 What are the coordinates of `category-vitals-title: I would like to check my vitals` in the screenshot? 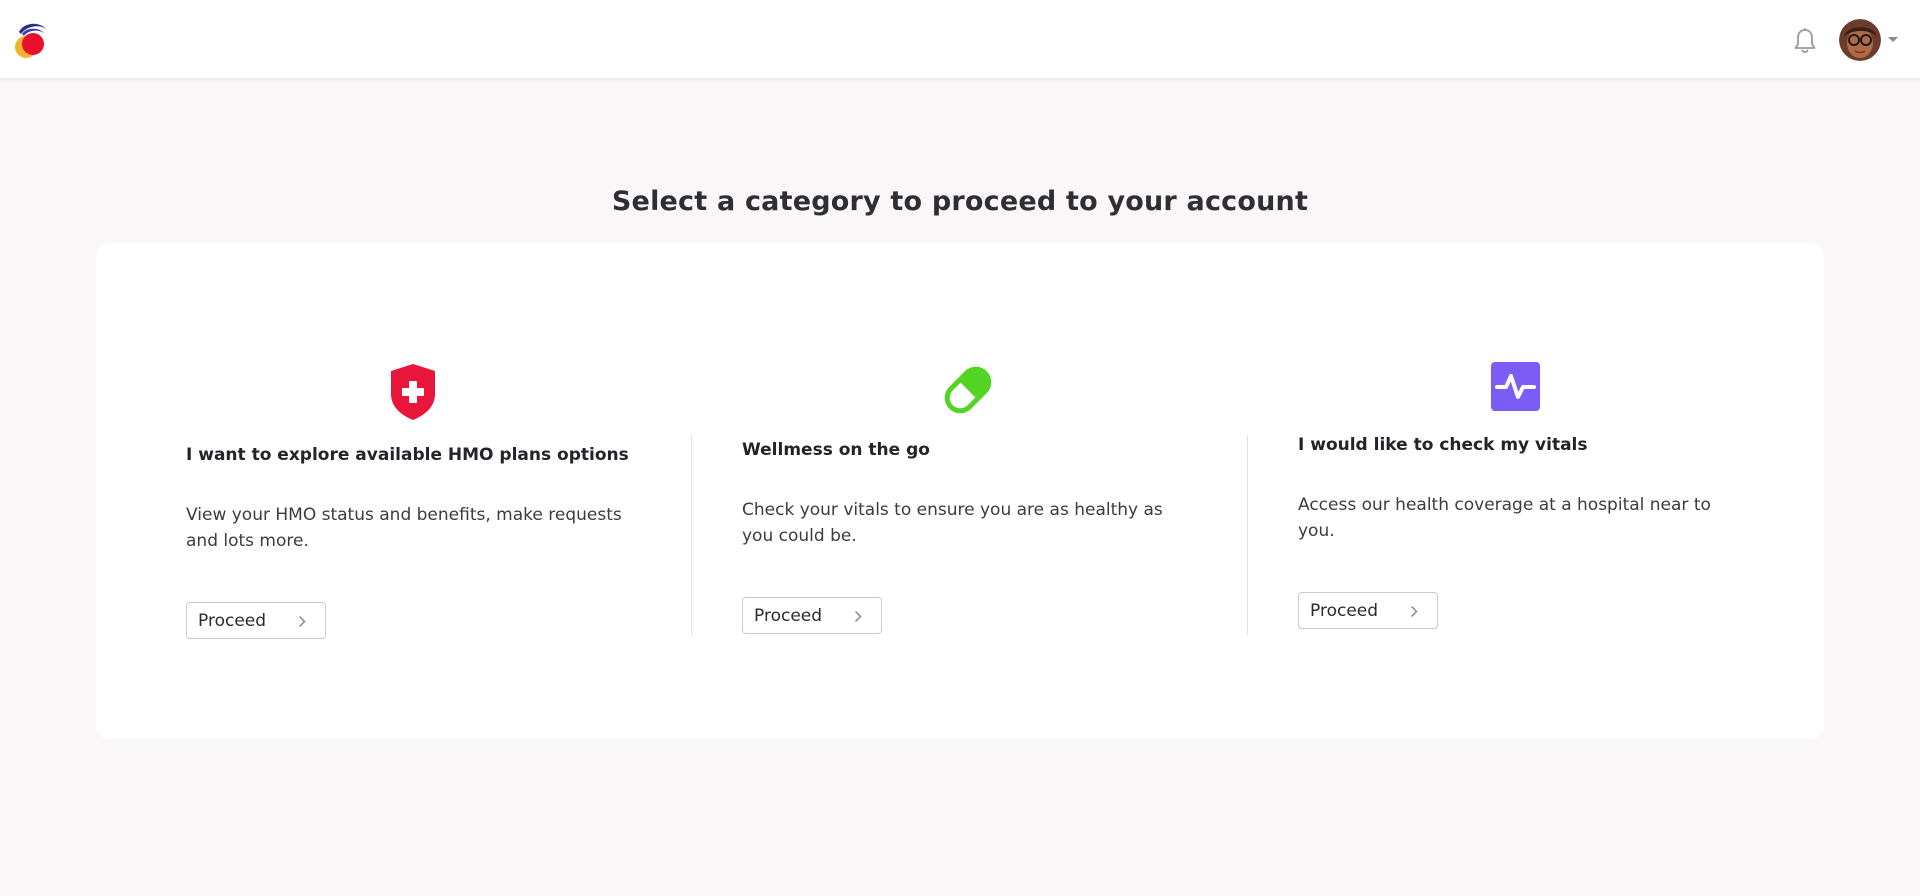 It's located at (1443, 445).